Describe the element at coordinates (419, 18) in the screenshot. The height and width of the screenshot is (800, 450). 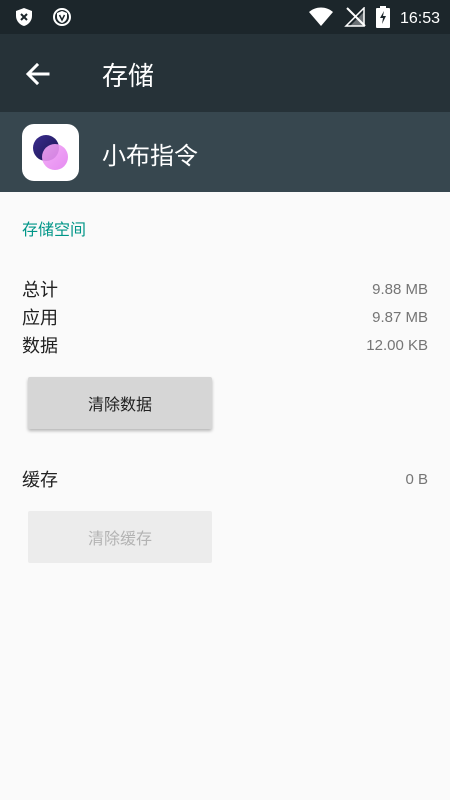
I see `status-time: 16:53` at that location.